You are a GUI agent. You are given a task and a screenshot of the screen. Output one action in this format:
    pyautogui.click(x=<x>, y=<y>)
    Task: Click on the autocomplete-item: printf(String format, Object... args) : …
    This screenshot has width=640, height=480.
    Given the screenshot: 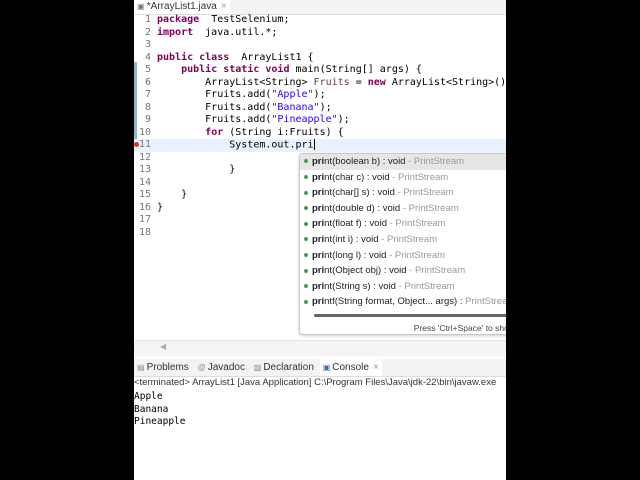 What is the action you would take?
    pyautogui.click(x=403, y=302)
    